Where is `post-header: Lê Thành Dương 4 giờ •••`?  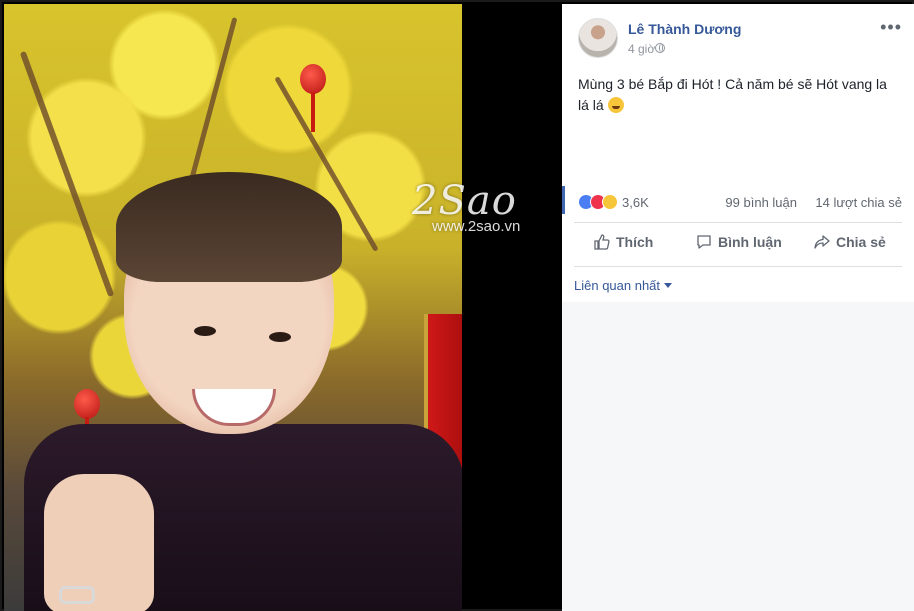 post-header: Lê Thành Dương 4 giờ ••• is located at coordinates (740, 38).